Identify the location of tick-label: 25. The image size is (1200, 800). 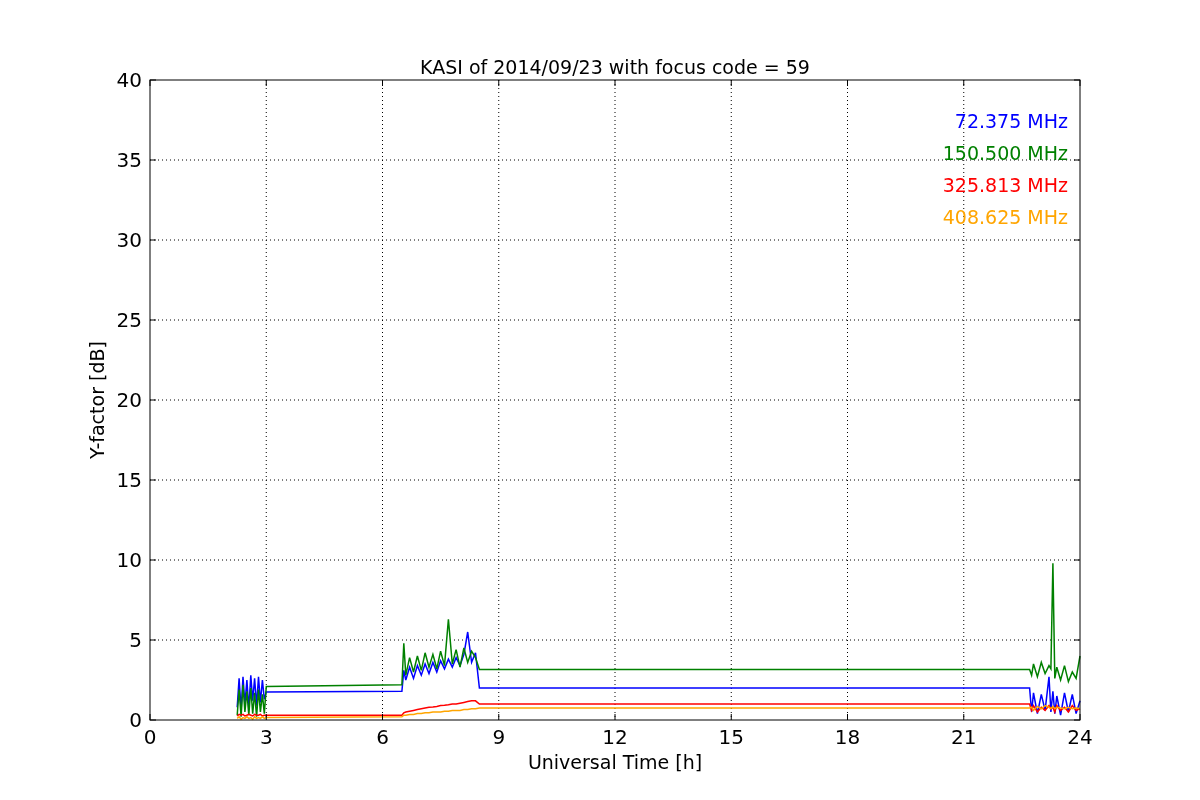
(129, 320).